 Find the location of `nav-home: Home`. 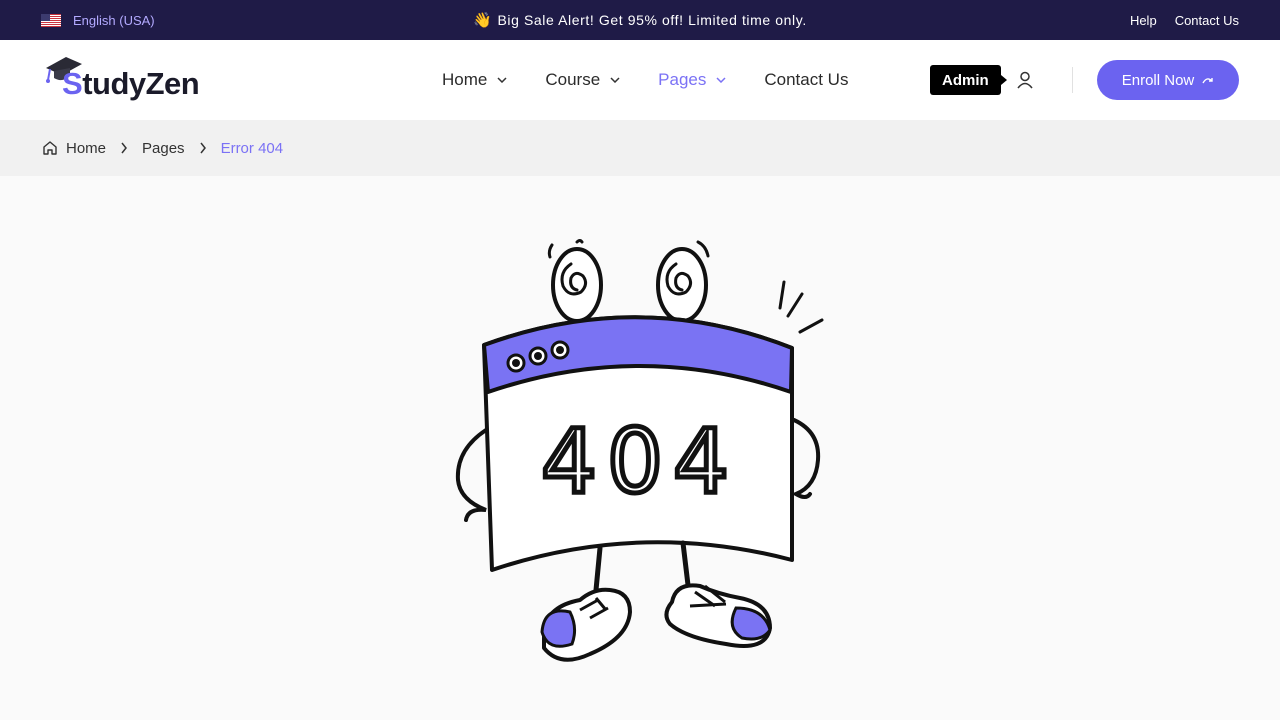

nav-home: Home is located at coordinates (474, 80).